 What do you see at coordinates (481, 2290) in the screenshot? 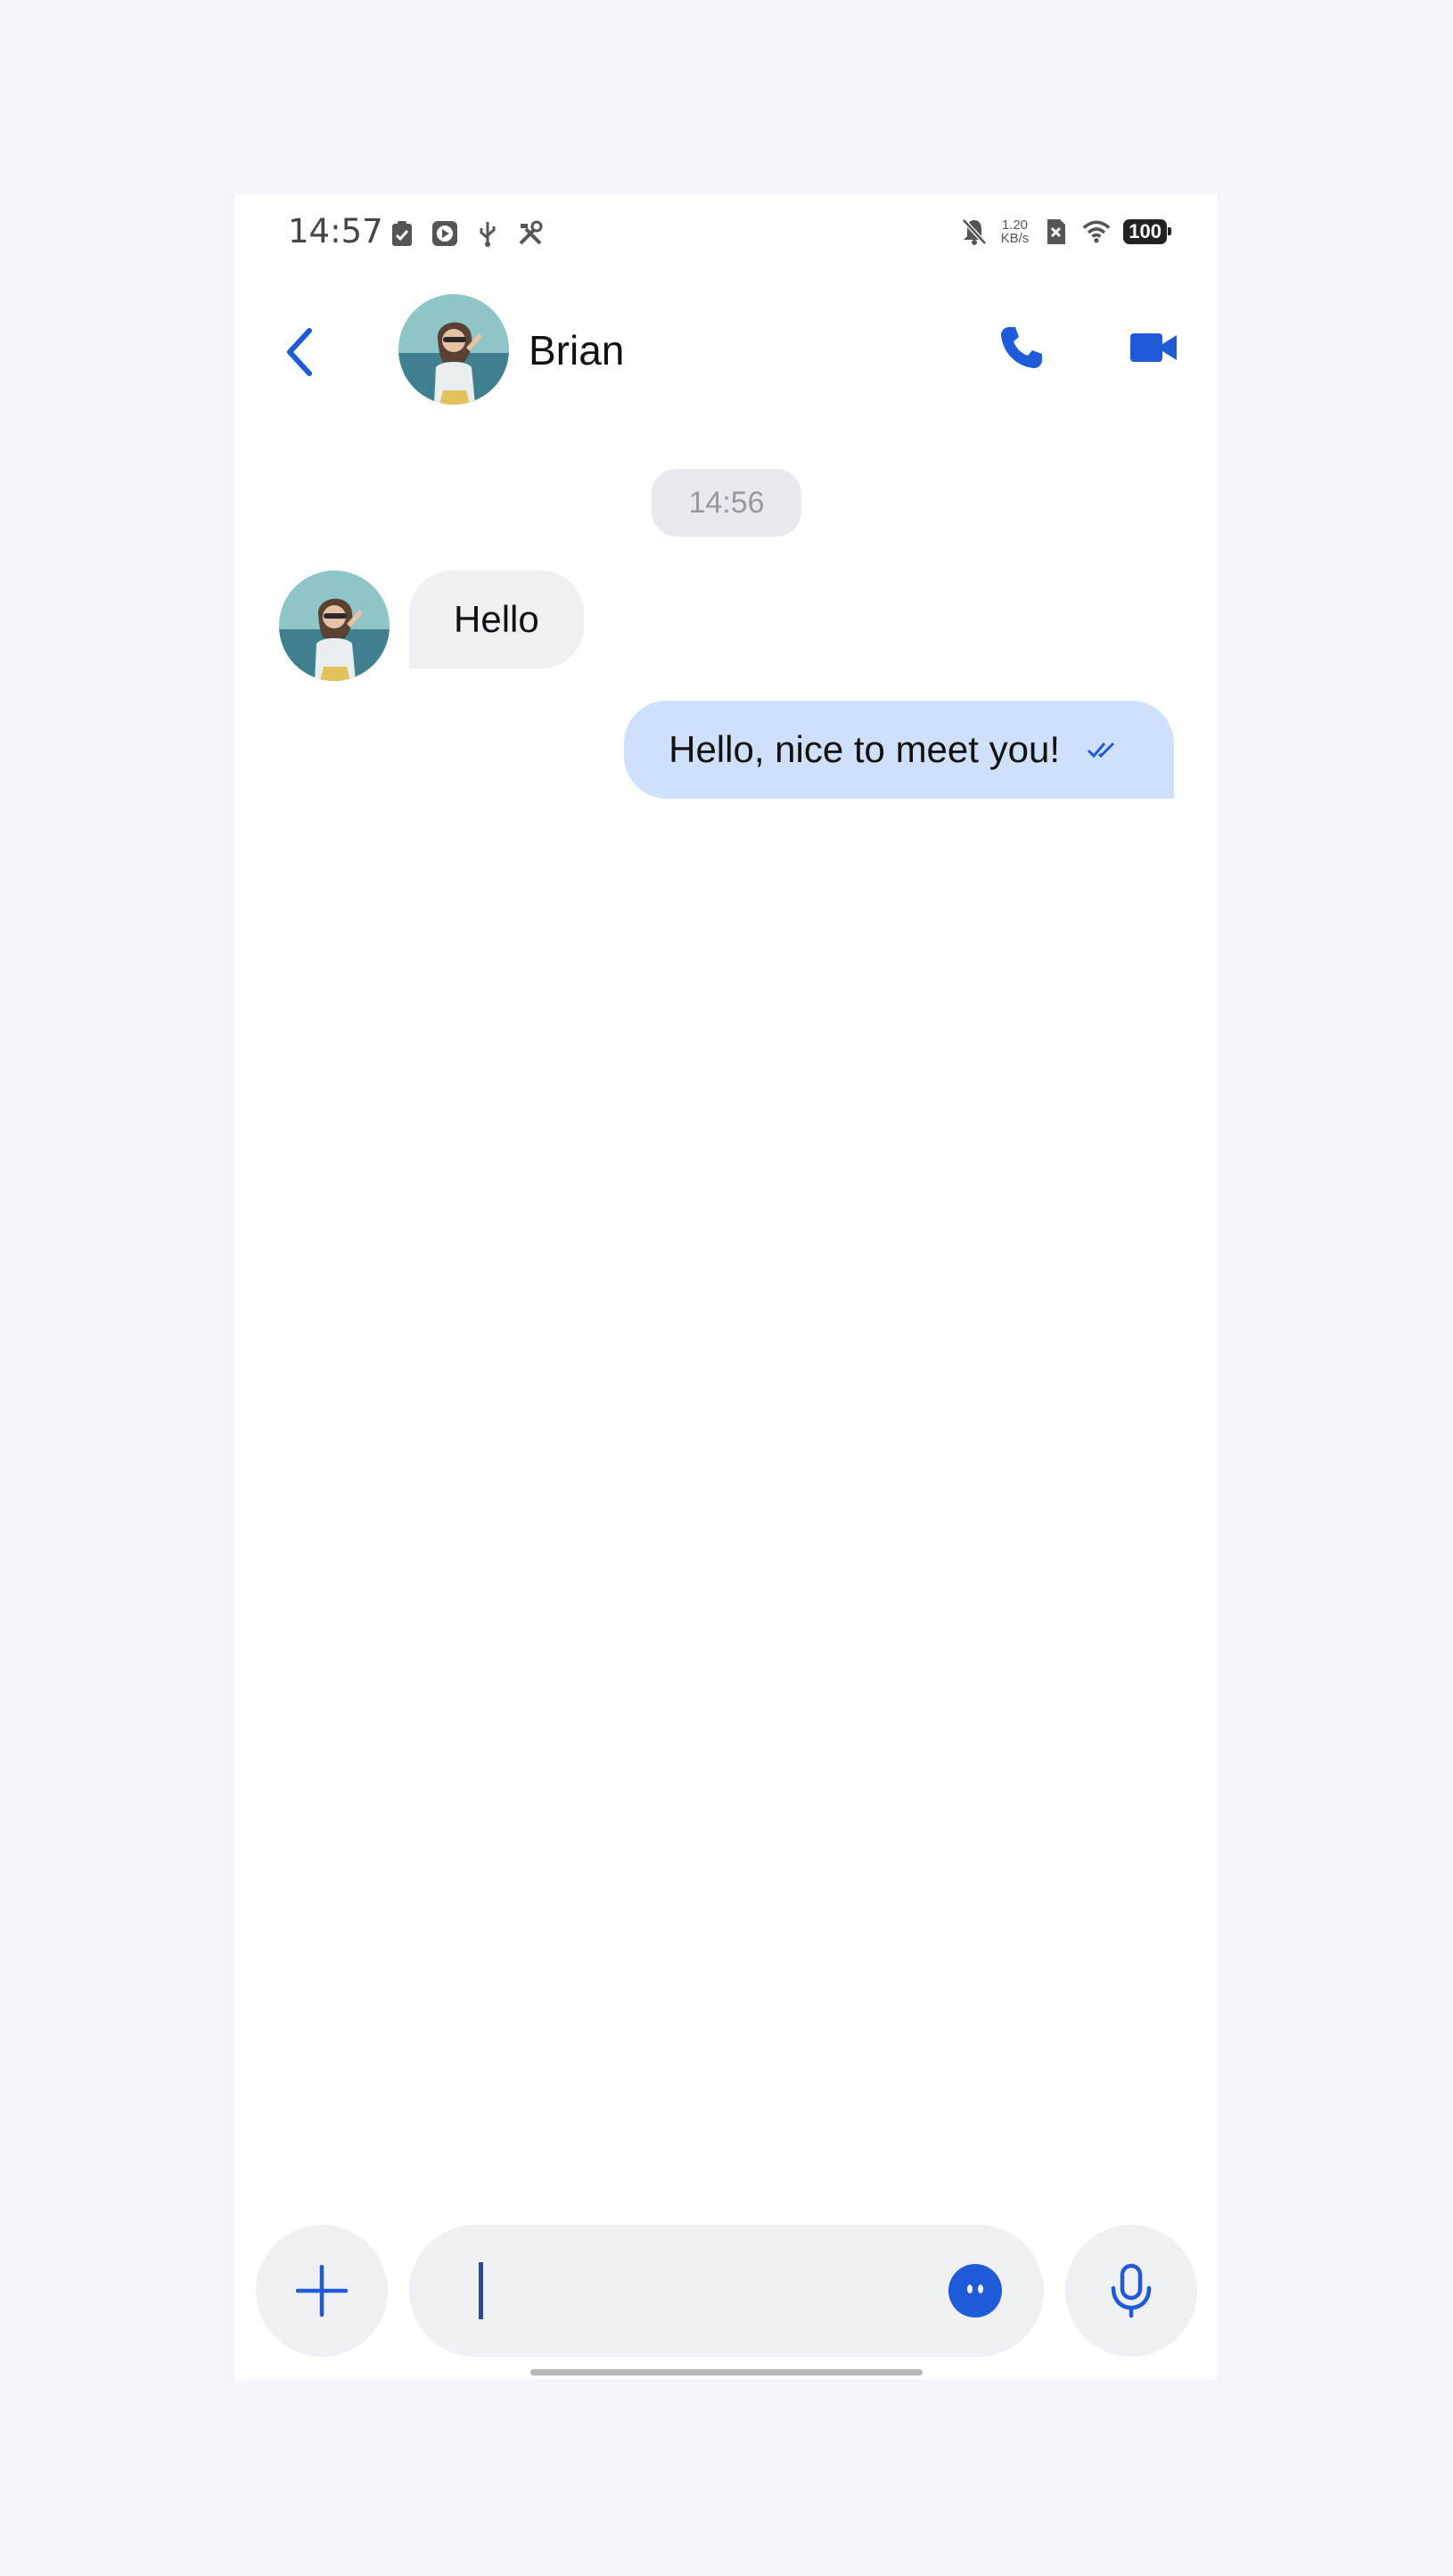
I see `text-caret` at bounding box center [481, 2290].